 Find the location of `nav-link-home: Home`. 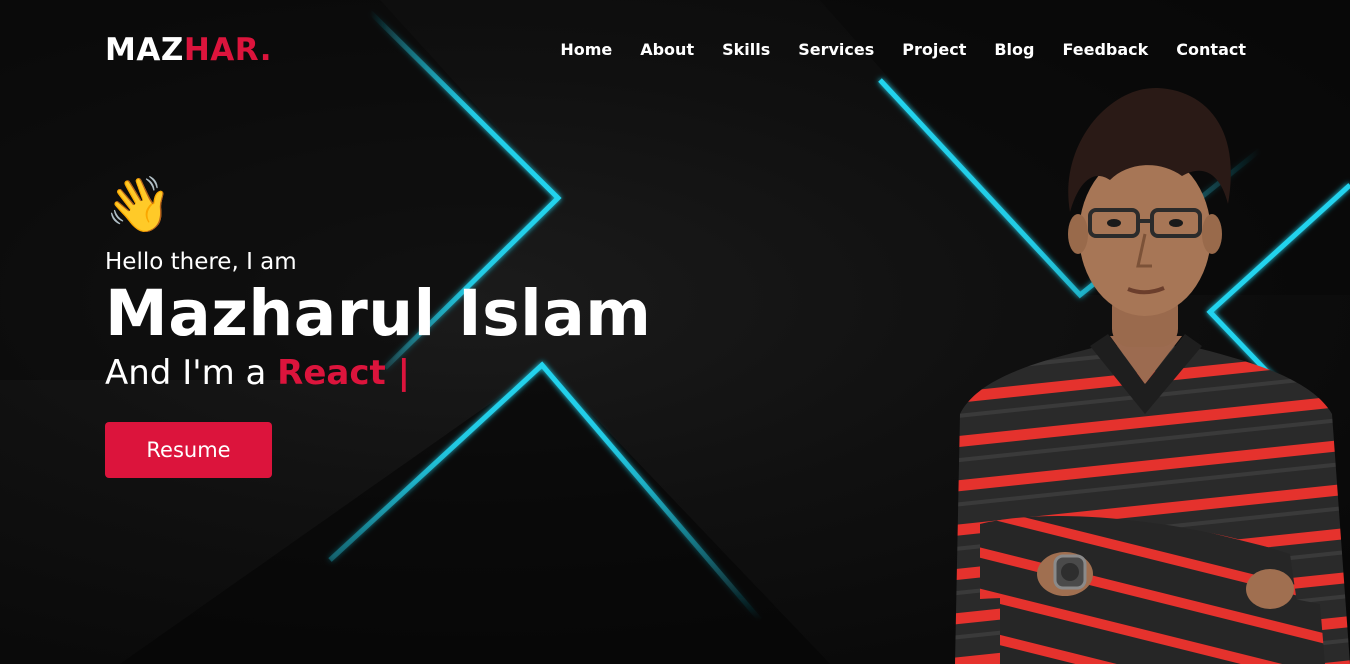

nav-link-home: Home is located at coordinates (586, 50).